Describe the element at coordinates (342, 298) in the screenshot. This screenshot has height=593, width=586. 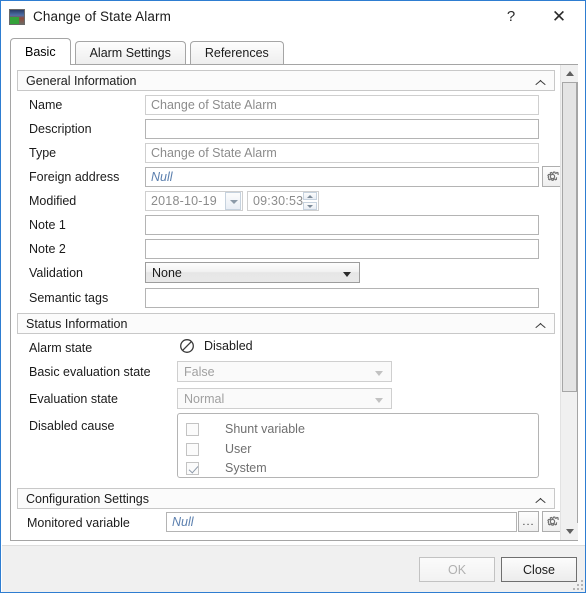
I see `input-semantic-tags` at that location.